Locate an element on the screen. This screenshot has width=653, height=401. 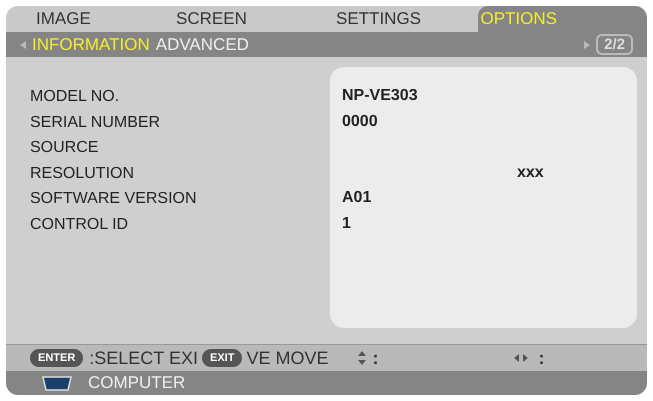
info-label: SOFTWARE VERSION is located at coordinates (114, 199).